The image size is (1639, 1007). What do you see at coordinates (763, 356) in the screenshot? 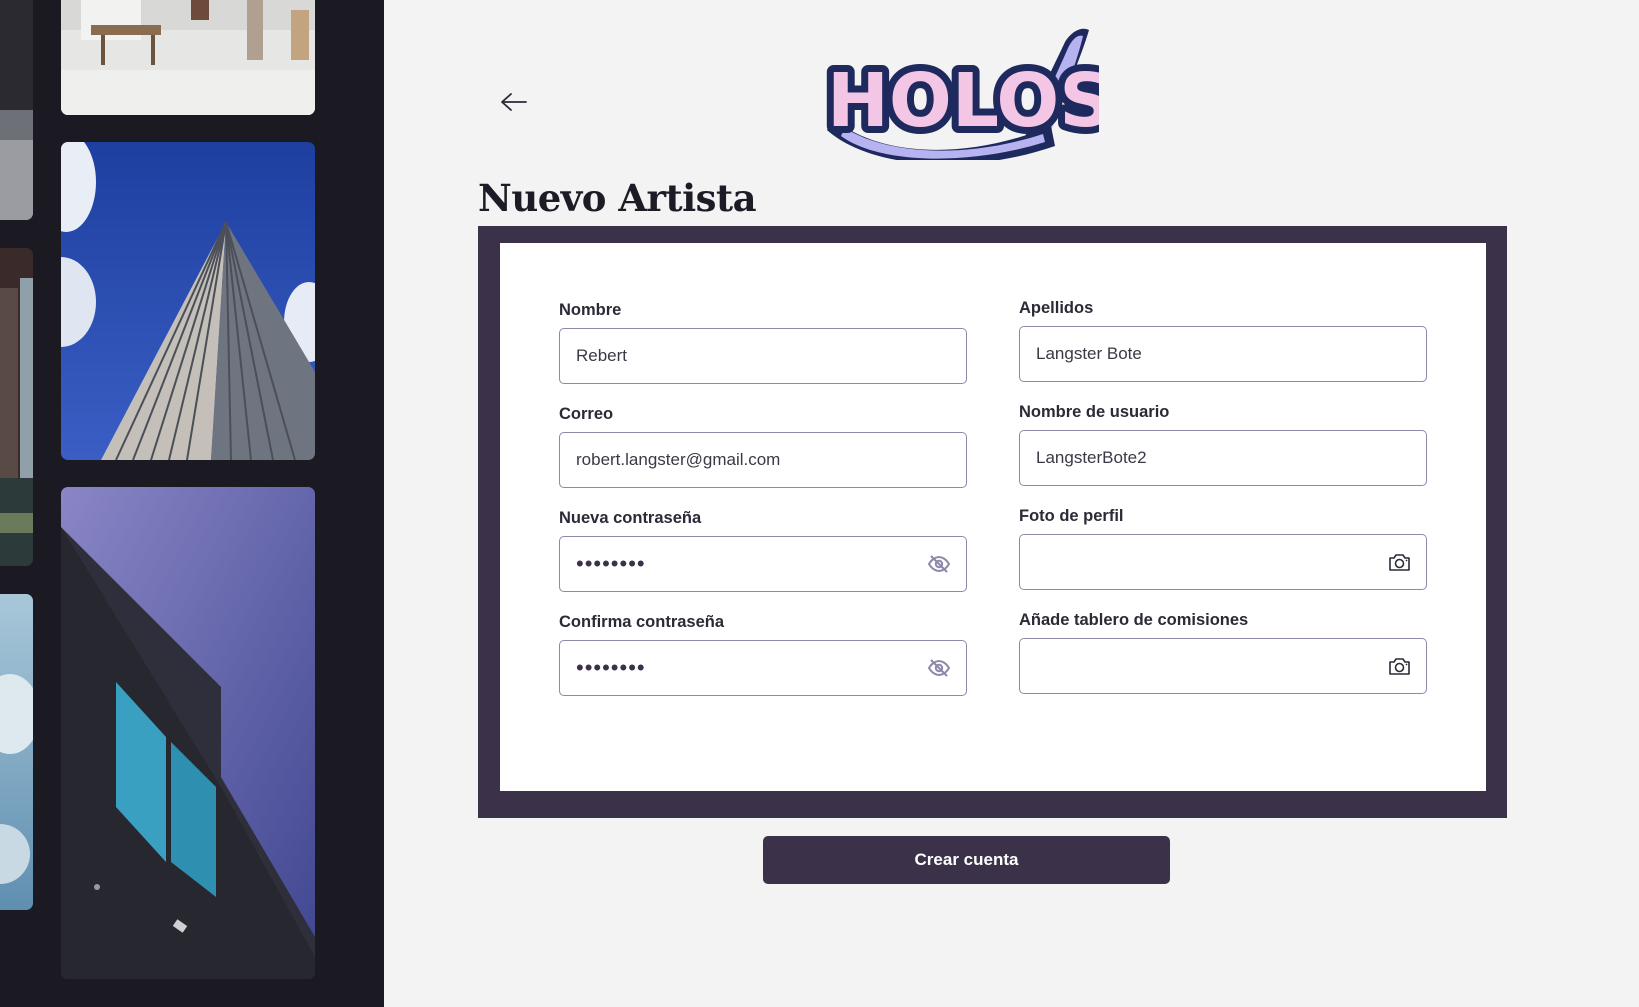
I see `nombre-input: Rebert` at bounding box center [763, 356].